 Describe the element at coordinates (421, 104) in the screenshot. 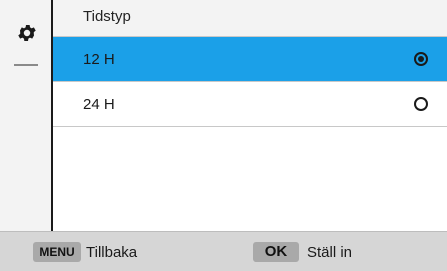

I see `radio-unselected-icon` at that location.